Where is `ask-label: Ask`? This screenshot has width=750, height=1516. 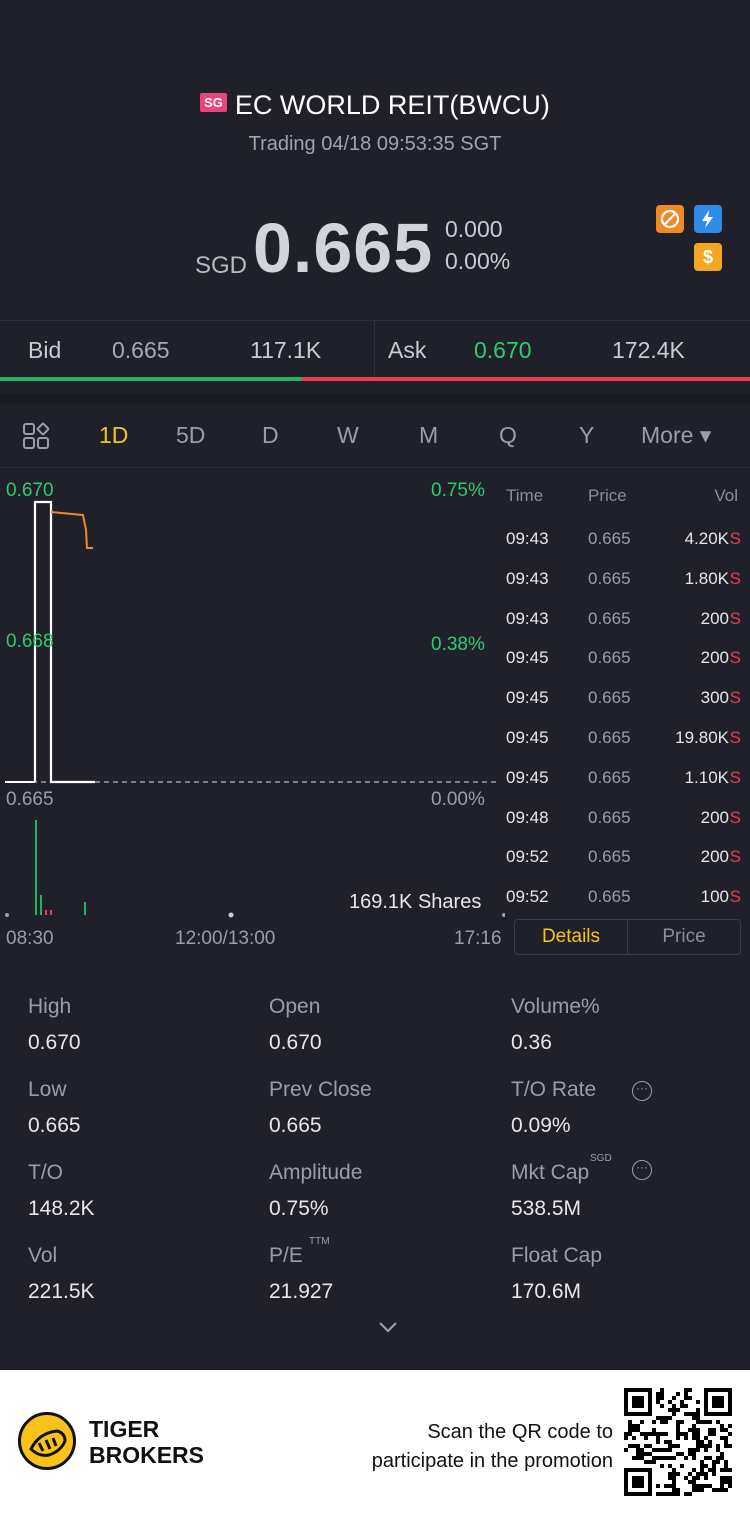
ask-label: Ask is located at coordinates (407, 350).